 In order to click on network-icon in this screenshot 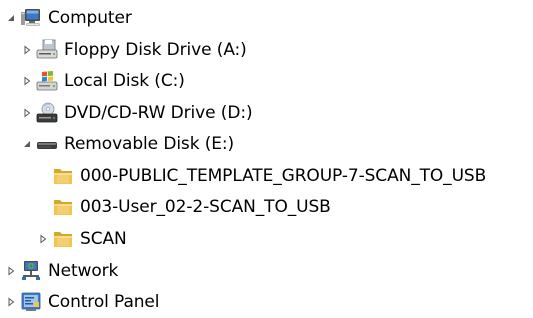, I will do `click(31, 270)`.